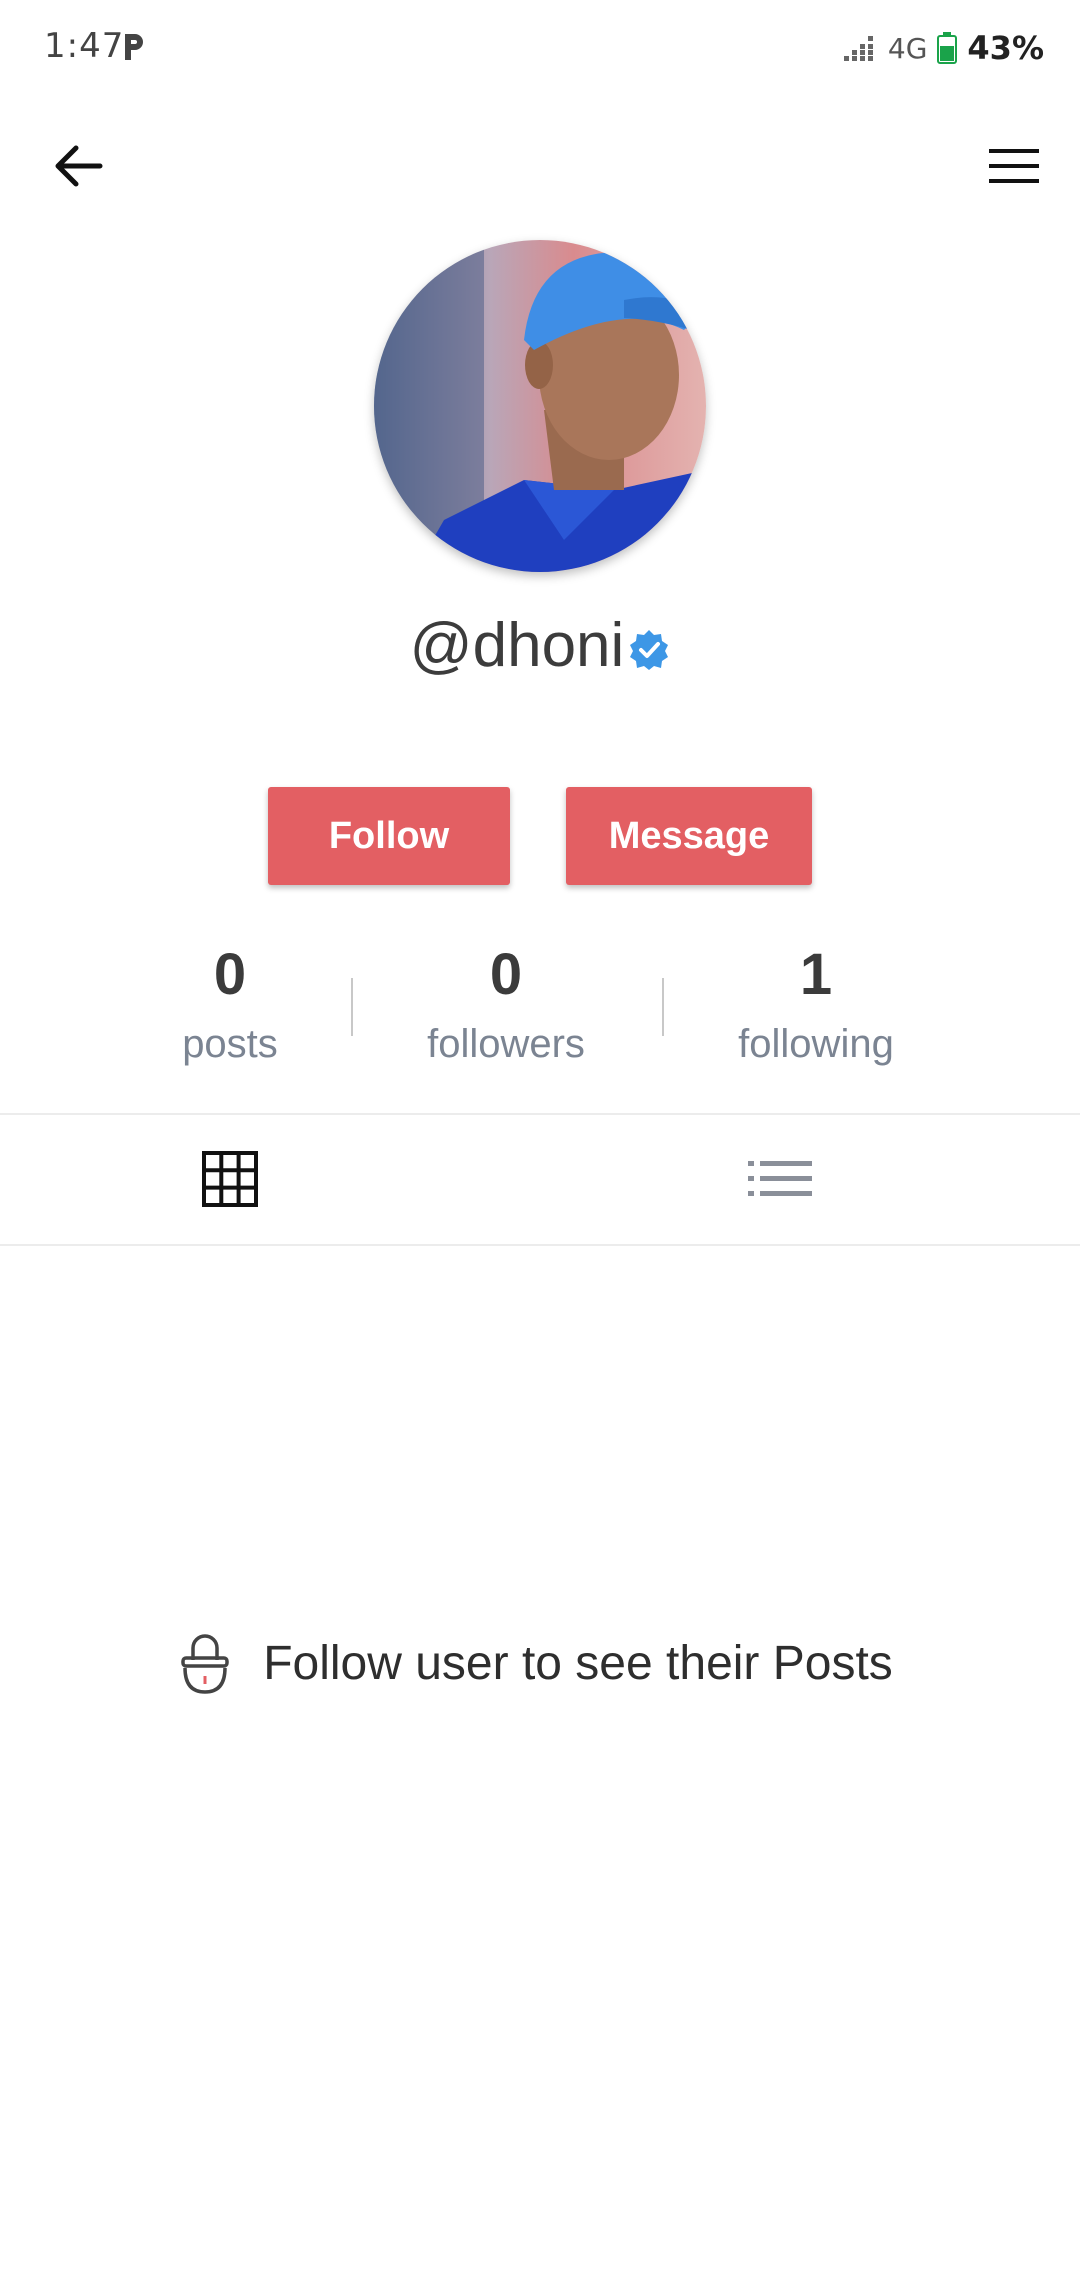  I want to click on grid-icon, so click(230, 1179).